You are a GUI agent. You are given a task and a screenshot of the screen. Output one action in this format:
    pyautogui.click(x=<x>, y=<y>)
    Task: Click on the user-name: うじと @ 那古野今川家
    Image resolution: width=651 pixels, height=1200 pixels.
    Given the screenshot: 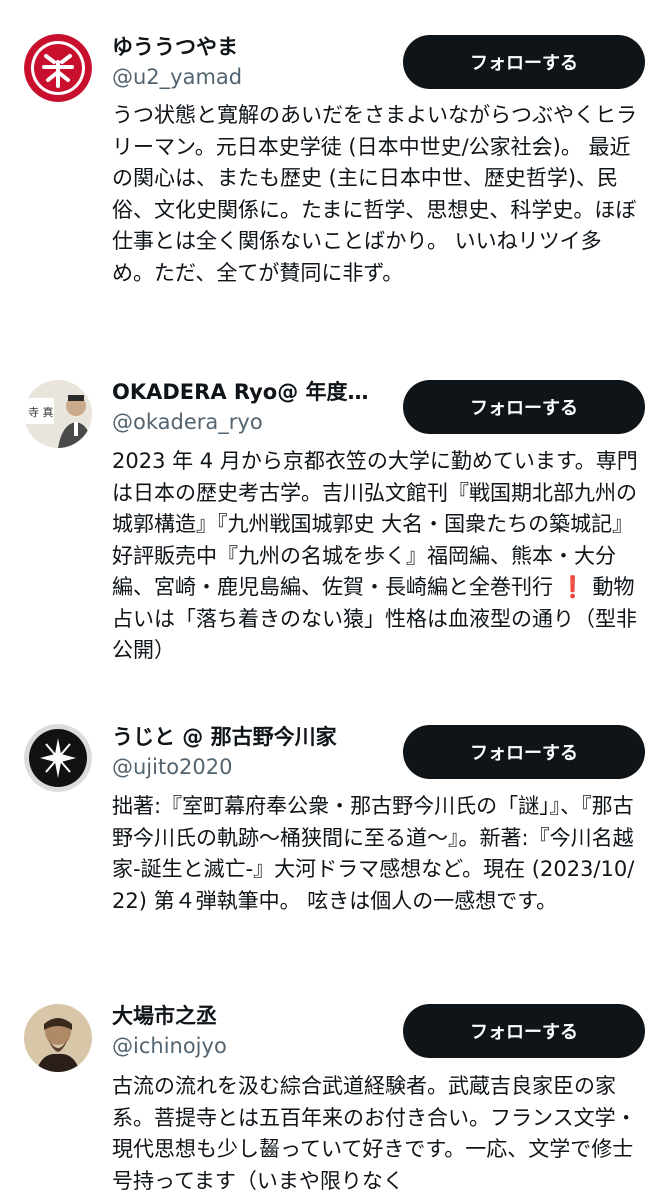 What is the action you would take?
    pyautogui.click(x=224, y=737)
    